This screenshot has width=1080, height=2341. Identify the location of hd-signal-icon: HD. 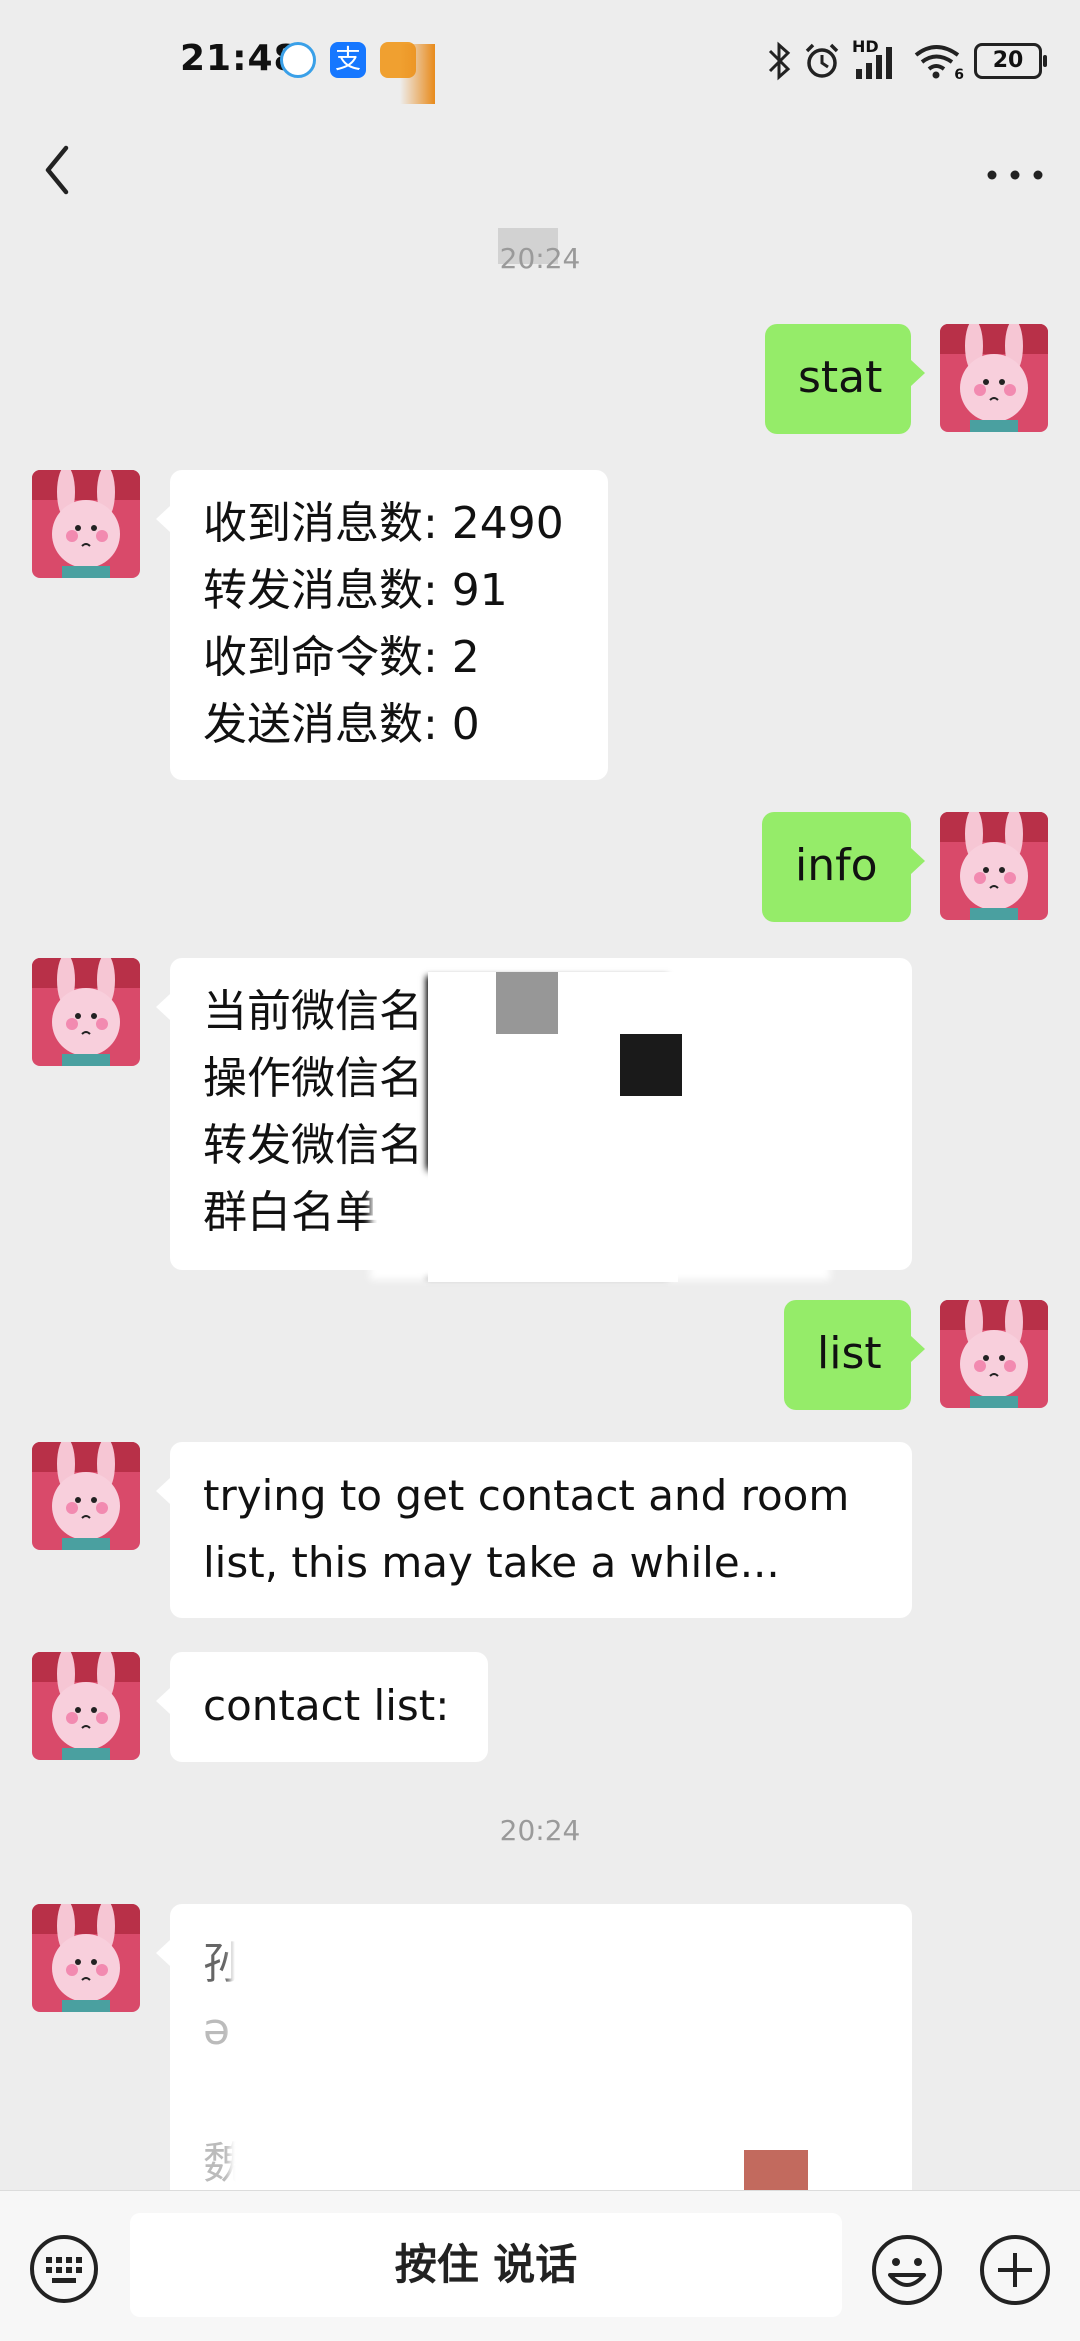
(877, 59).